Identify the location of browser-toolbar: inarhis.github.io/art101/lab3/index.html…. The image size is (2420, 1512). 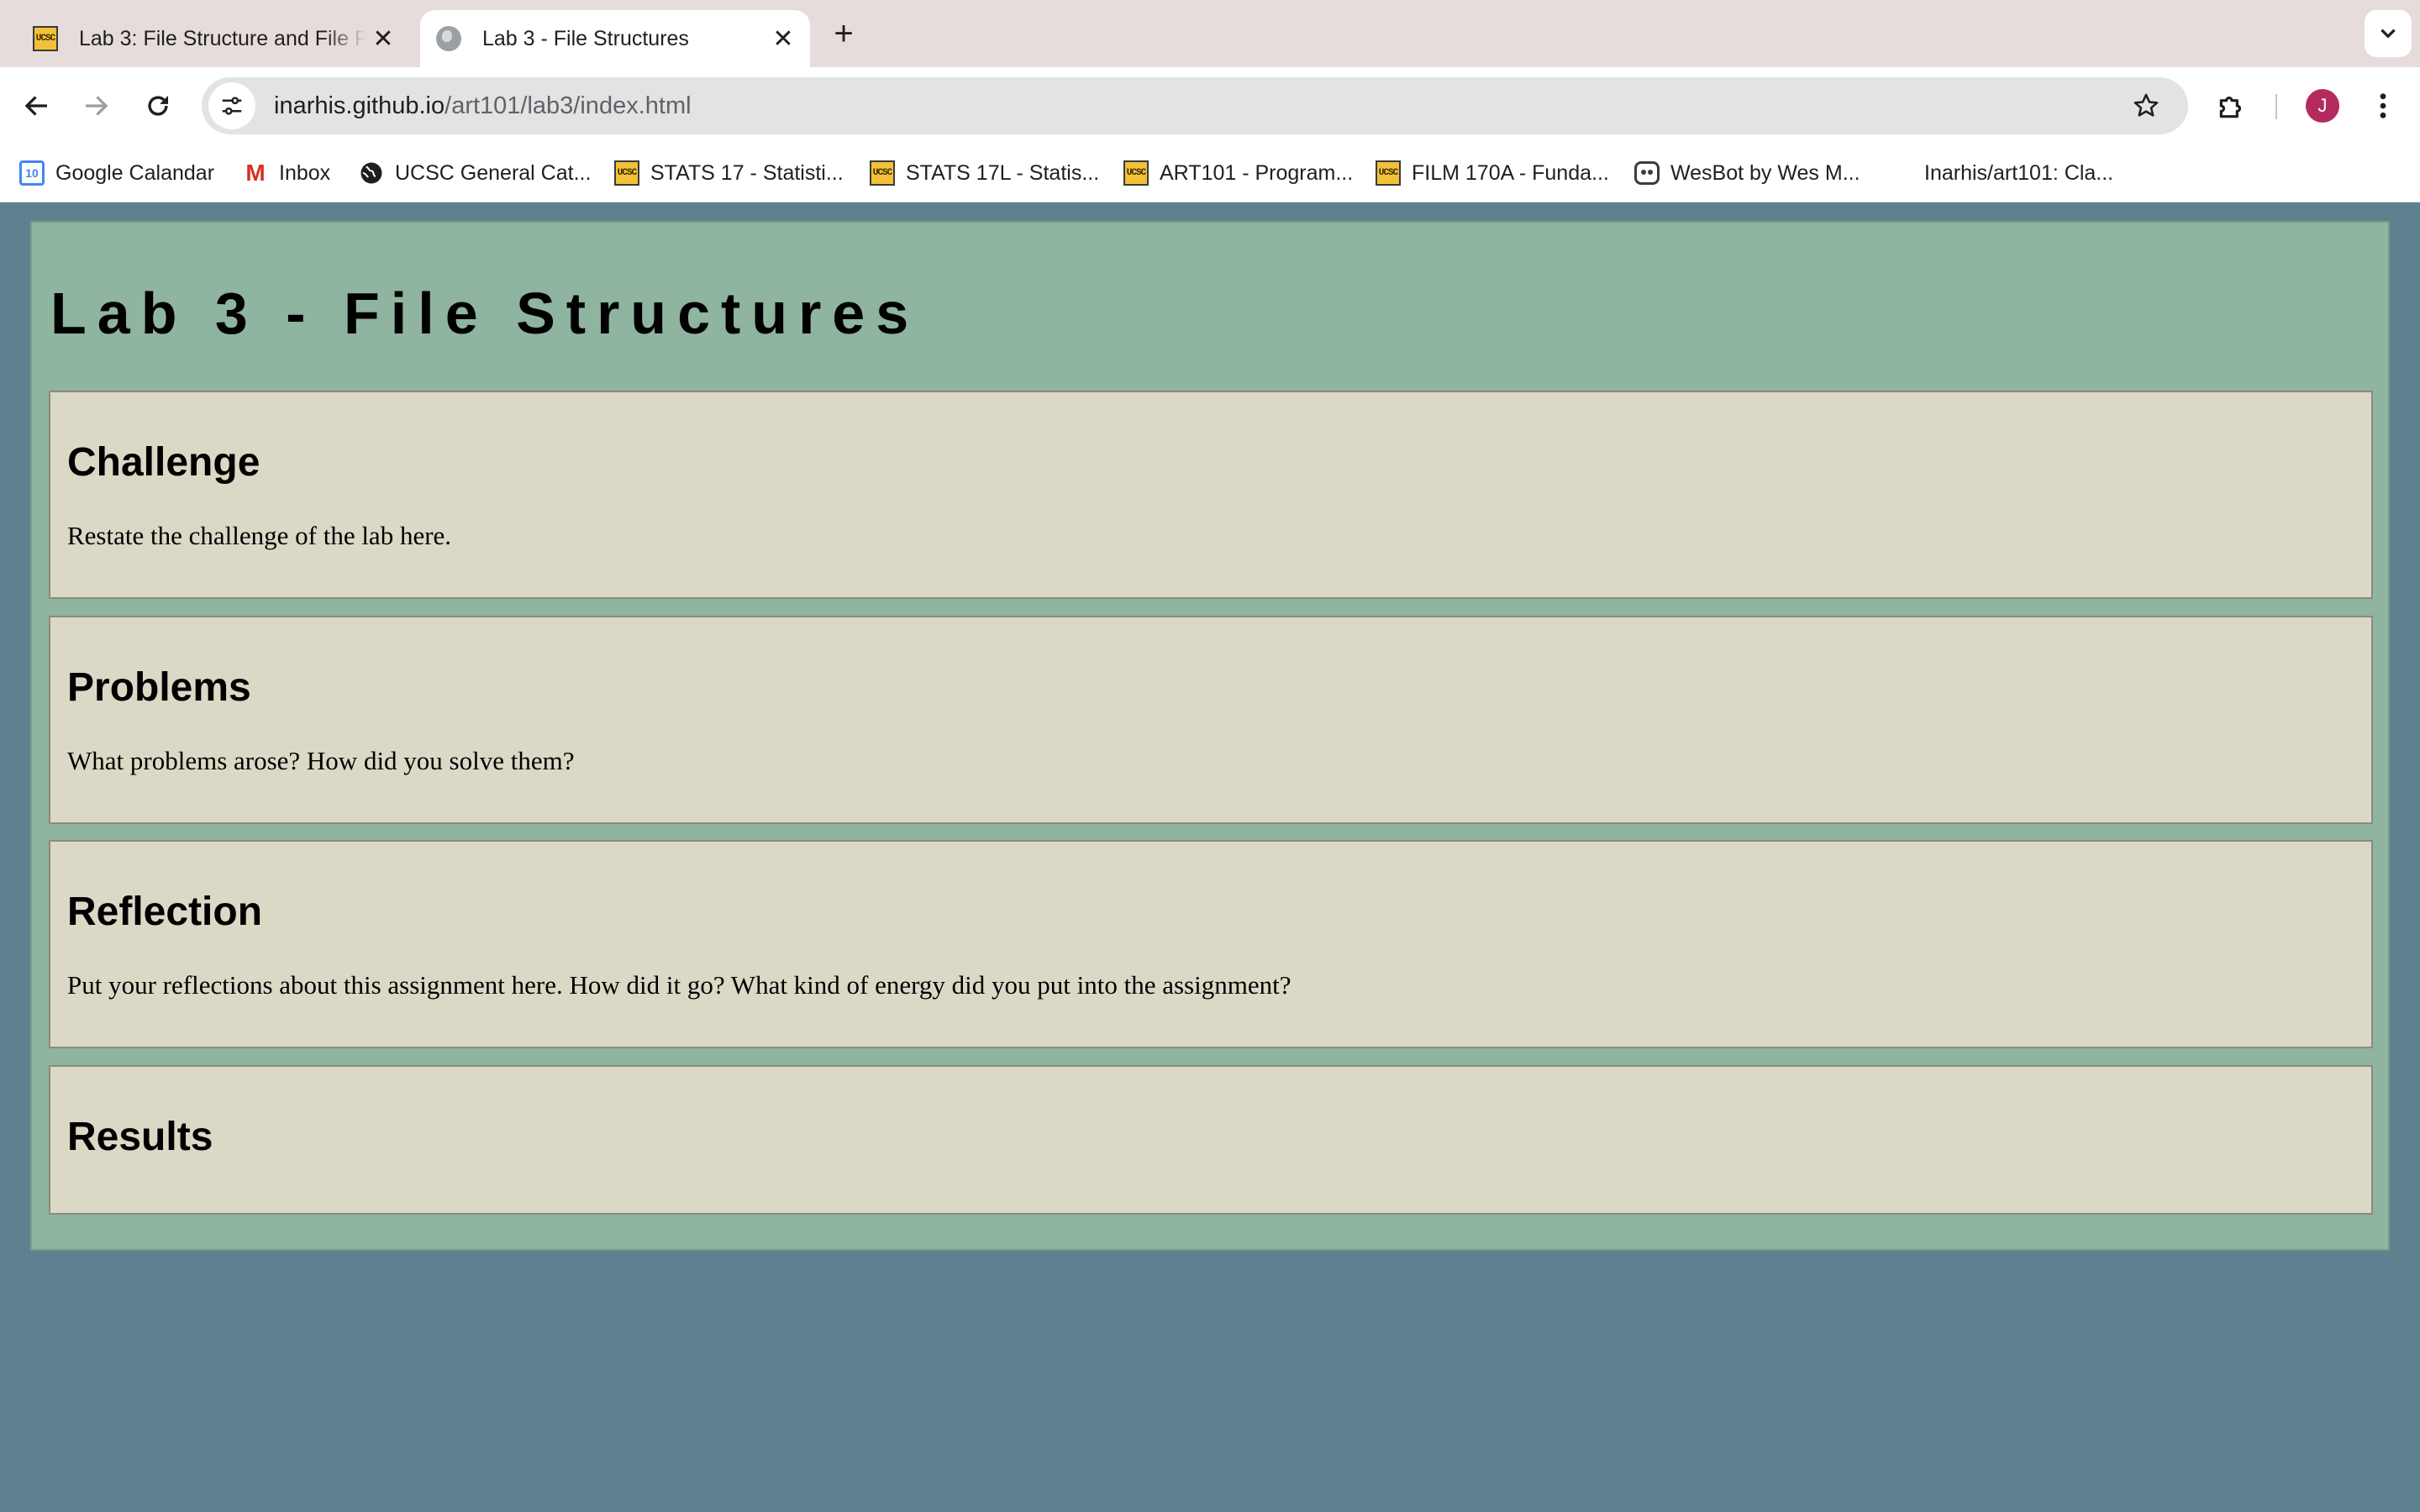
(1210, 105).